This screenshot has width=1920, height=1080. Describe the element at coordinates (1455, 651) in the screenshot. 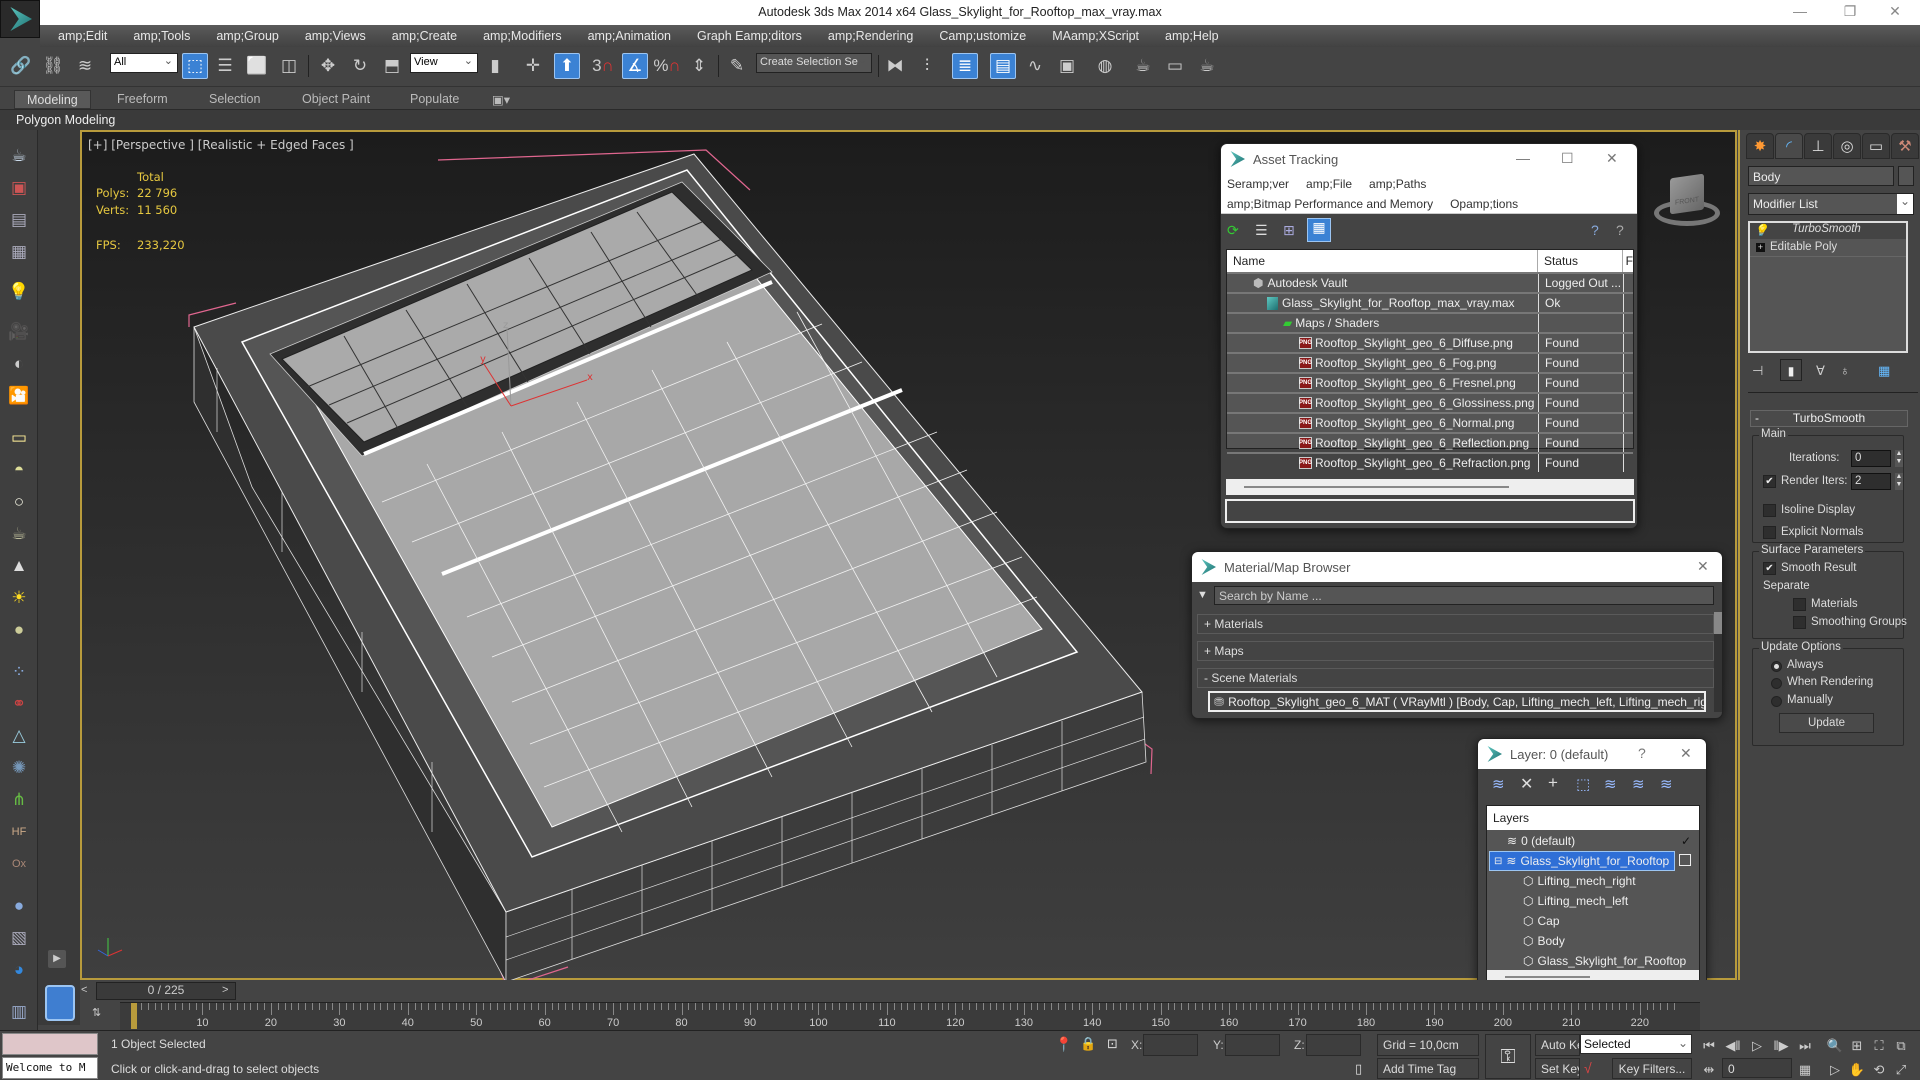

I see `section-maps: + Maps` at that location.